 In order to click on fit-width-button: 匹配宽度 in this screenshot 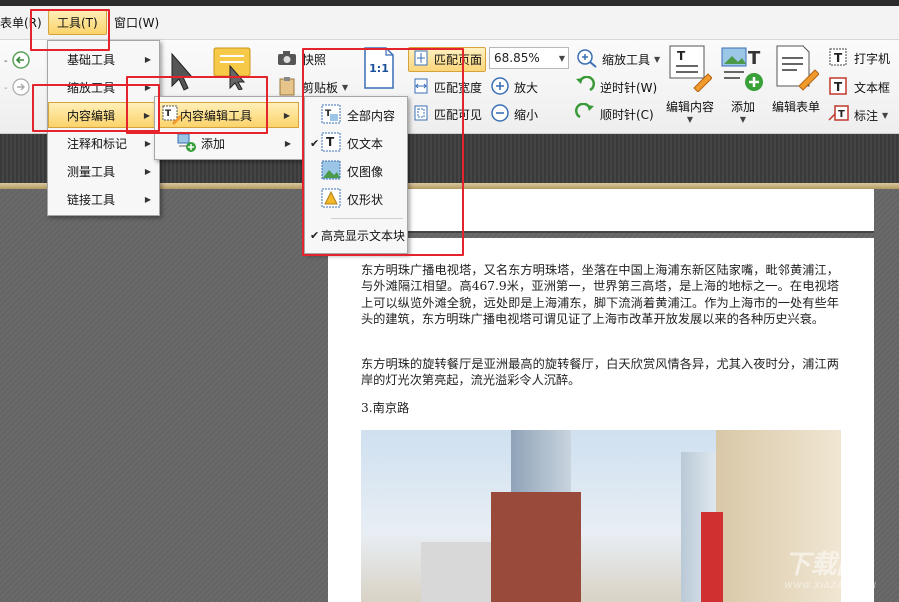, I will do `click(447, 87)`.